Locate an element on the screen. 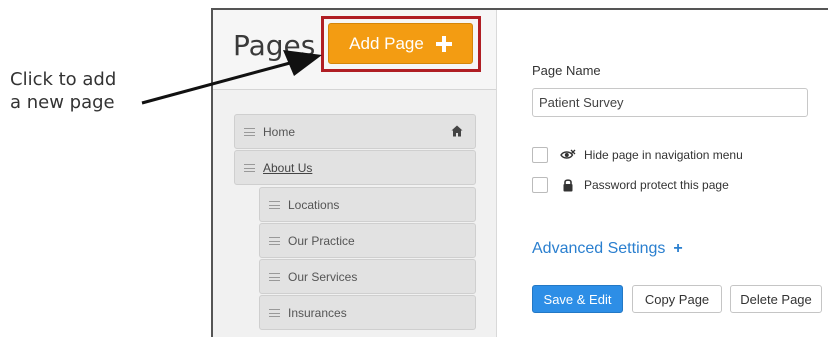 The image size is (828, 337). page-name-input is located at coordinates (670, 102).